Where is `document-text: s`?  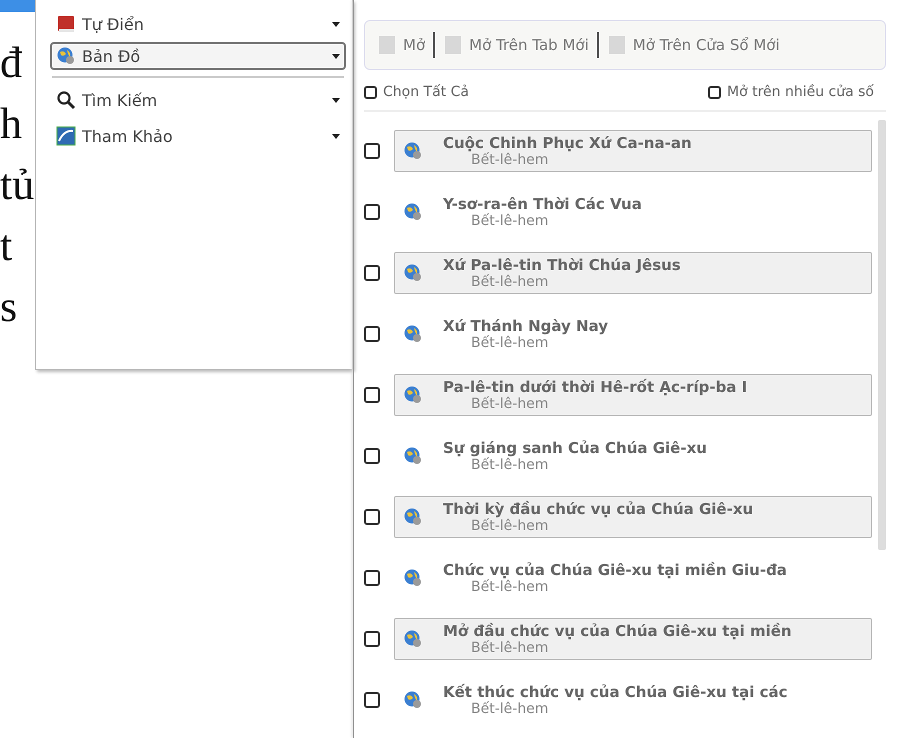
document-text: s is located at coordinates (9, 307).